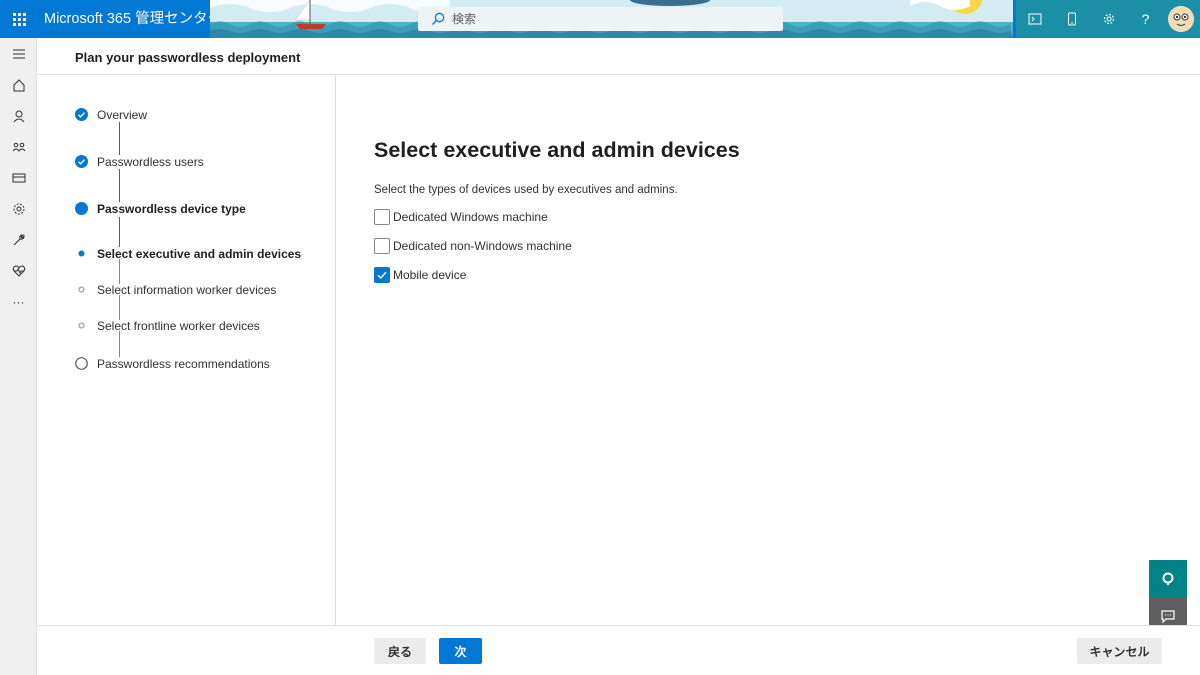 Image resolution: width=1200 pixels, height=675 pixels. Describe the element at coordinates (178, 326) in the screenshot. I see `step-label: Select frontline worker devices` at that location.